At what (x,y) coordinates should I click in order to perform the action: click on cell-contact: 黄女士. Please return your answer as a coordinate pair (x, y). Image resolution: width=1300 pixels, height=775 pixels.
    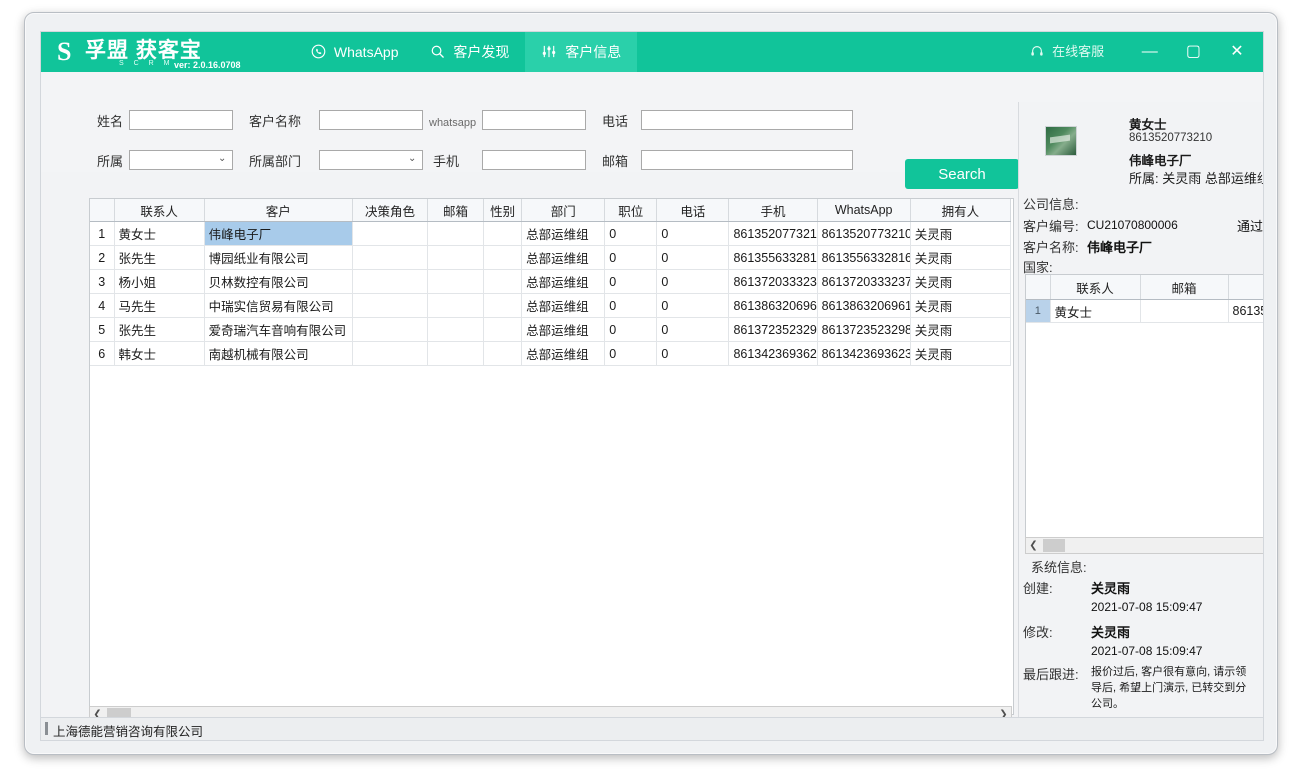
    Looking at the image, I should click on (159, 233).